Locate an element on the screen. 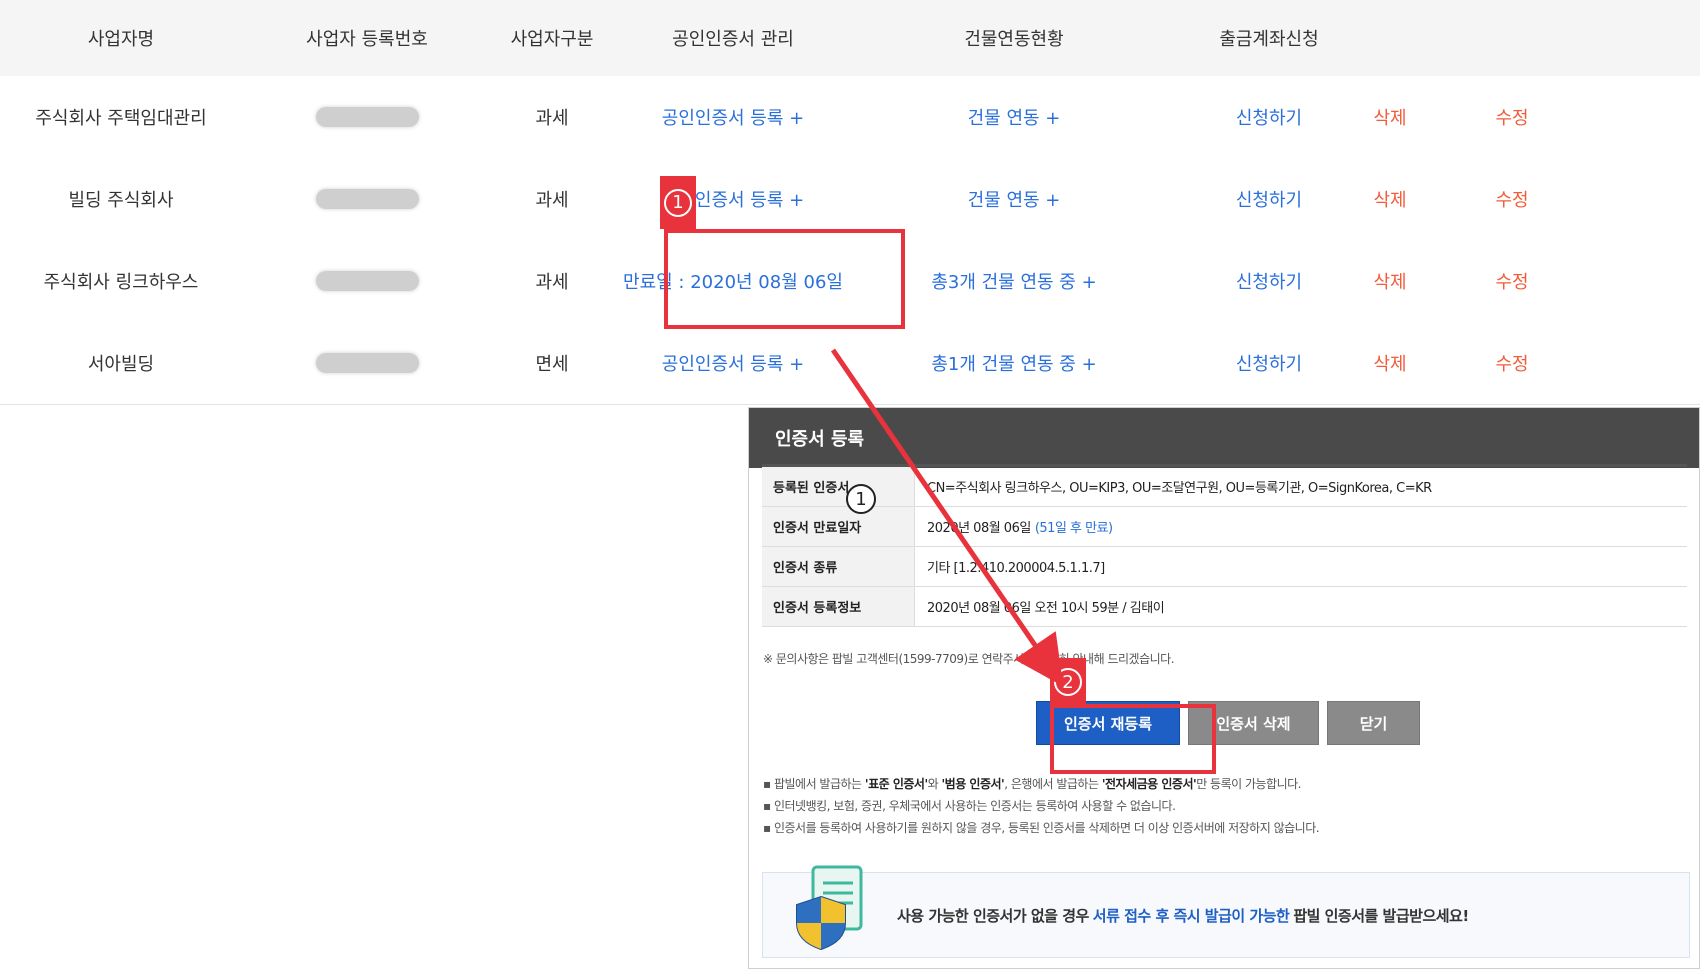 Image resolution: width=1700 pixels, height=969 pixels. info-row-cert-type: 인증서 종류 기타 [1.2.410.200004.5.1.1.7] is located at coordinates (1224, 567).